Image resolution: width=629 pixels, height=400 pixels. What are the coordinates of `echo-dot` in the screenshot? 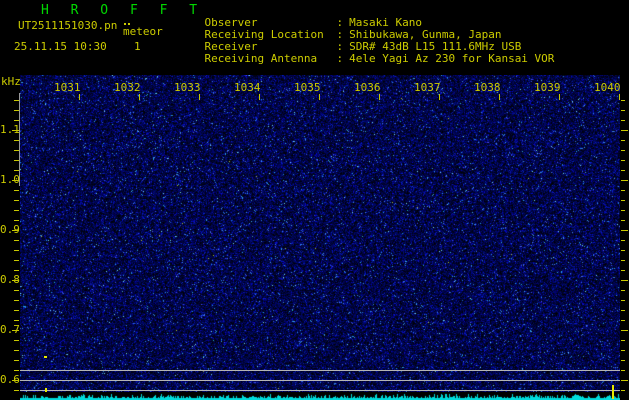 It's located at (45, 357).